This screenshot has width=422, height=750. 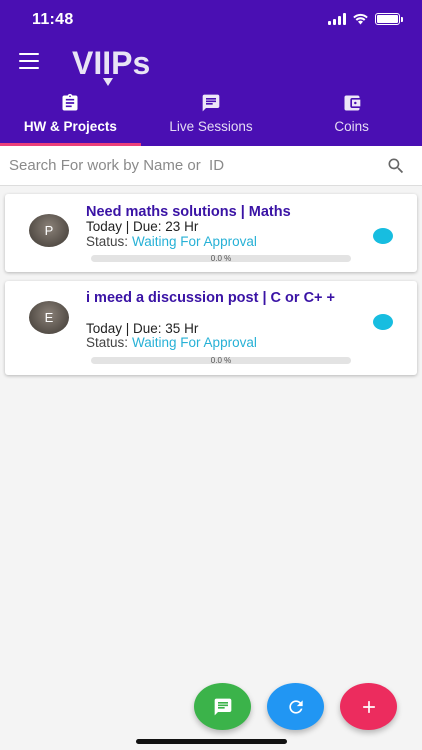 What do you see at coordinates (211, 63) in the screenshot?
I see `top-bar: VIIPs` at bounding box center [211, 63].